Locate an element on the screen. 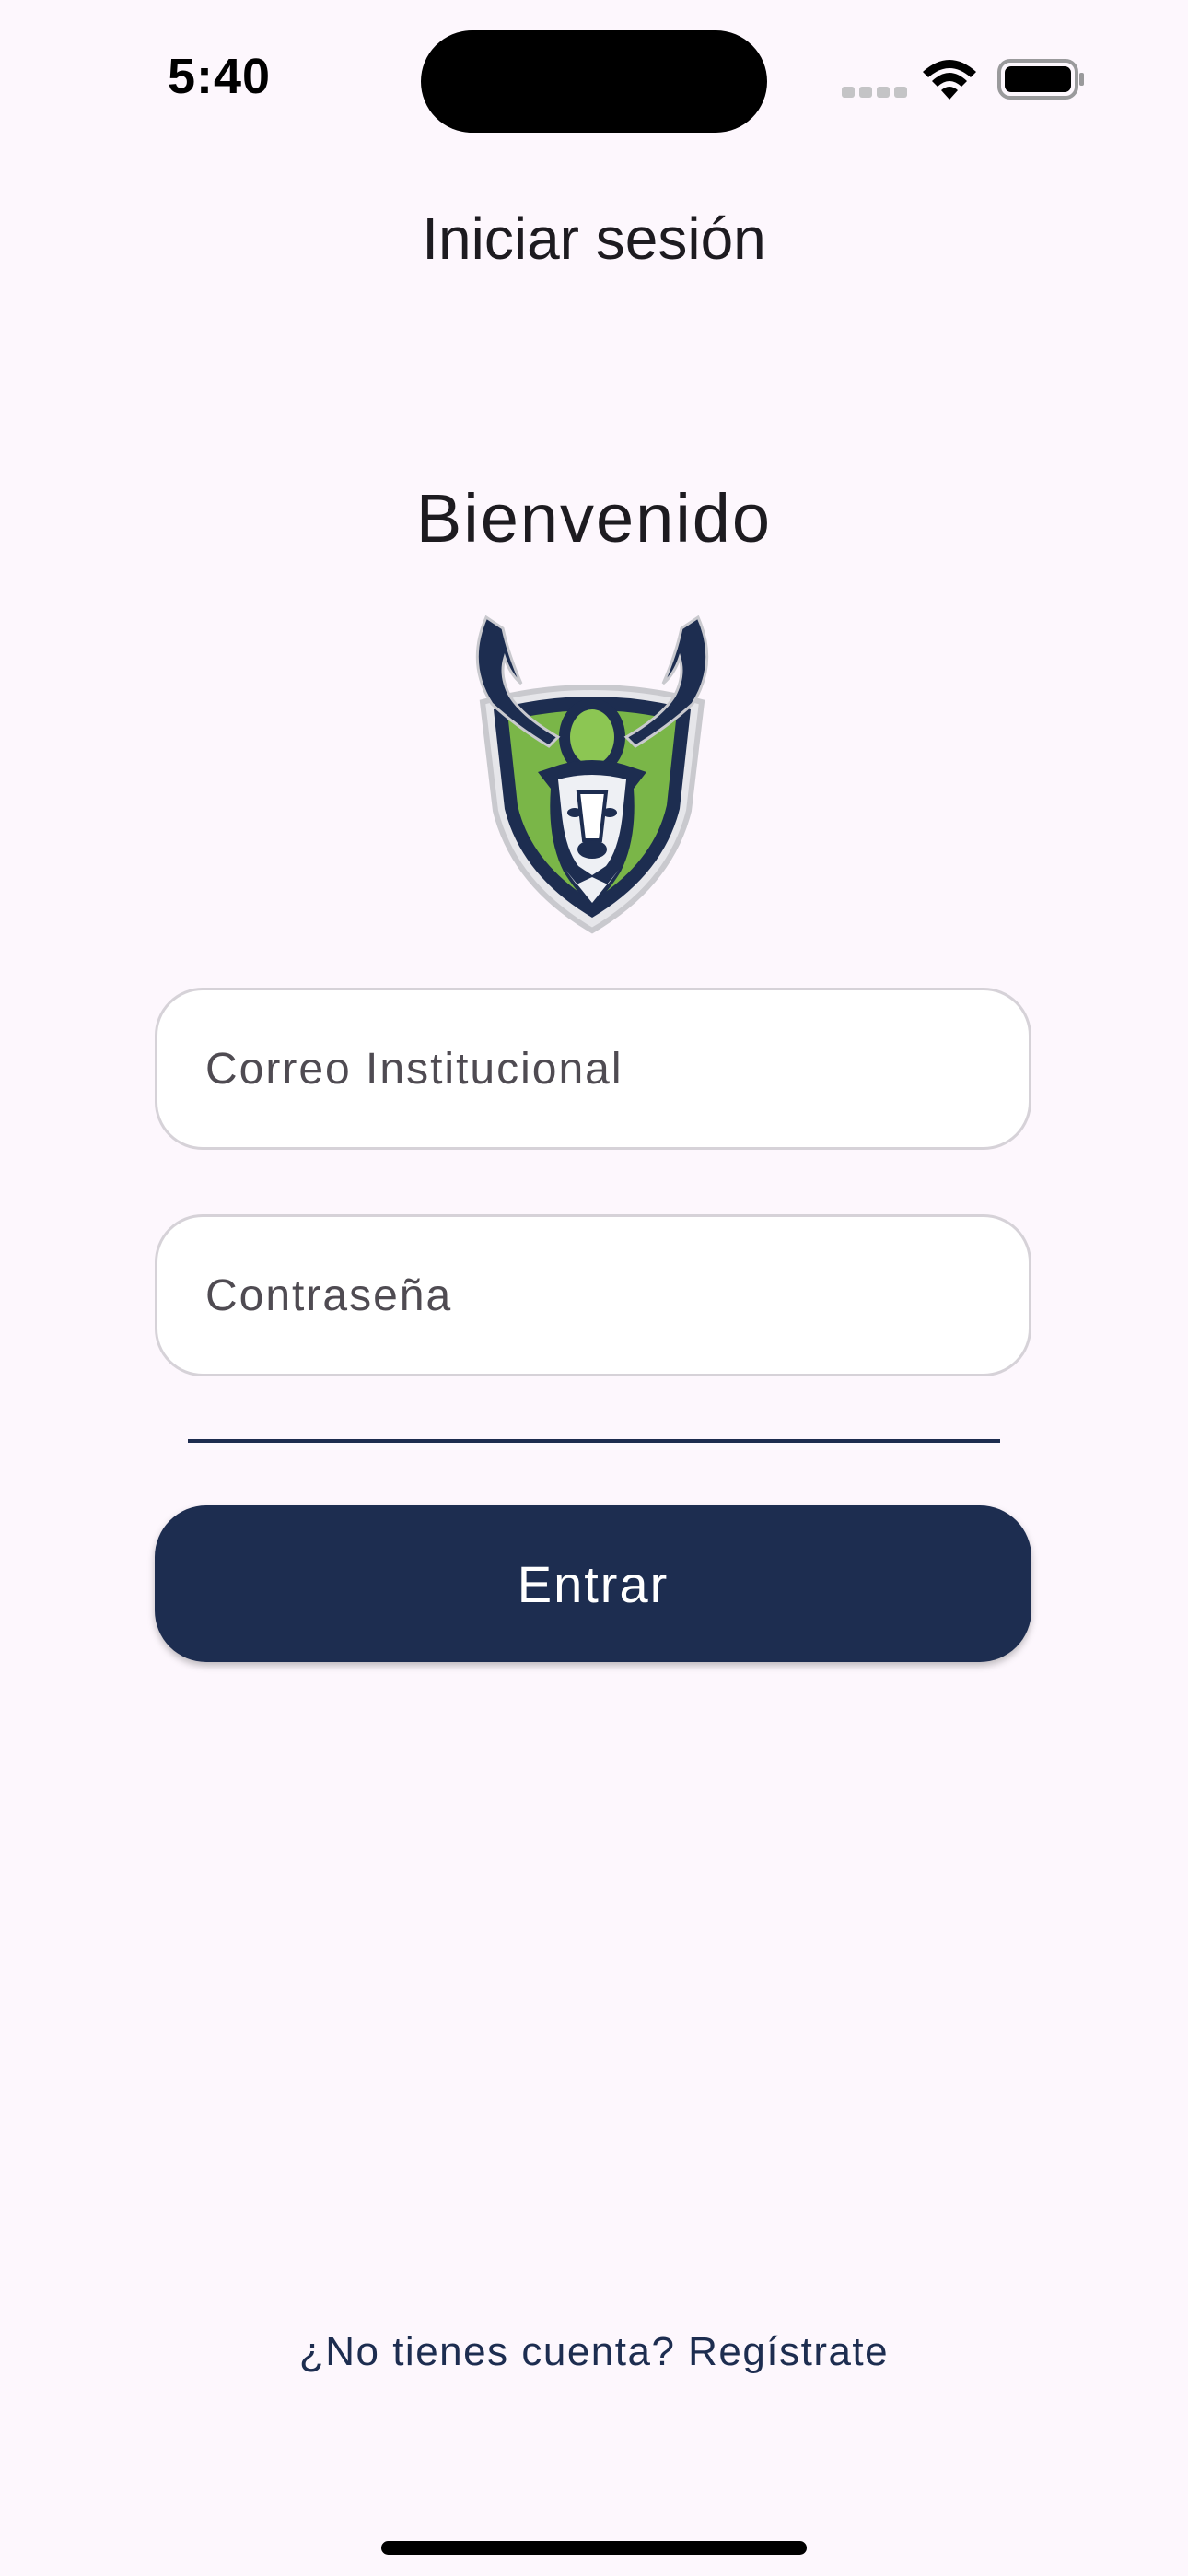 This screenshot has height=2576, width=1188. signal-icon is located at coordinates (874, 93).